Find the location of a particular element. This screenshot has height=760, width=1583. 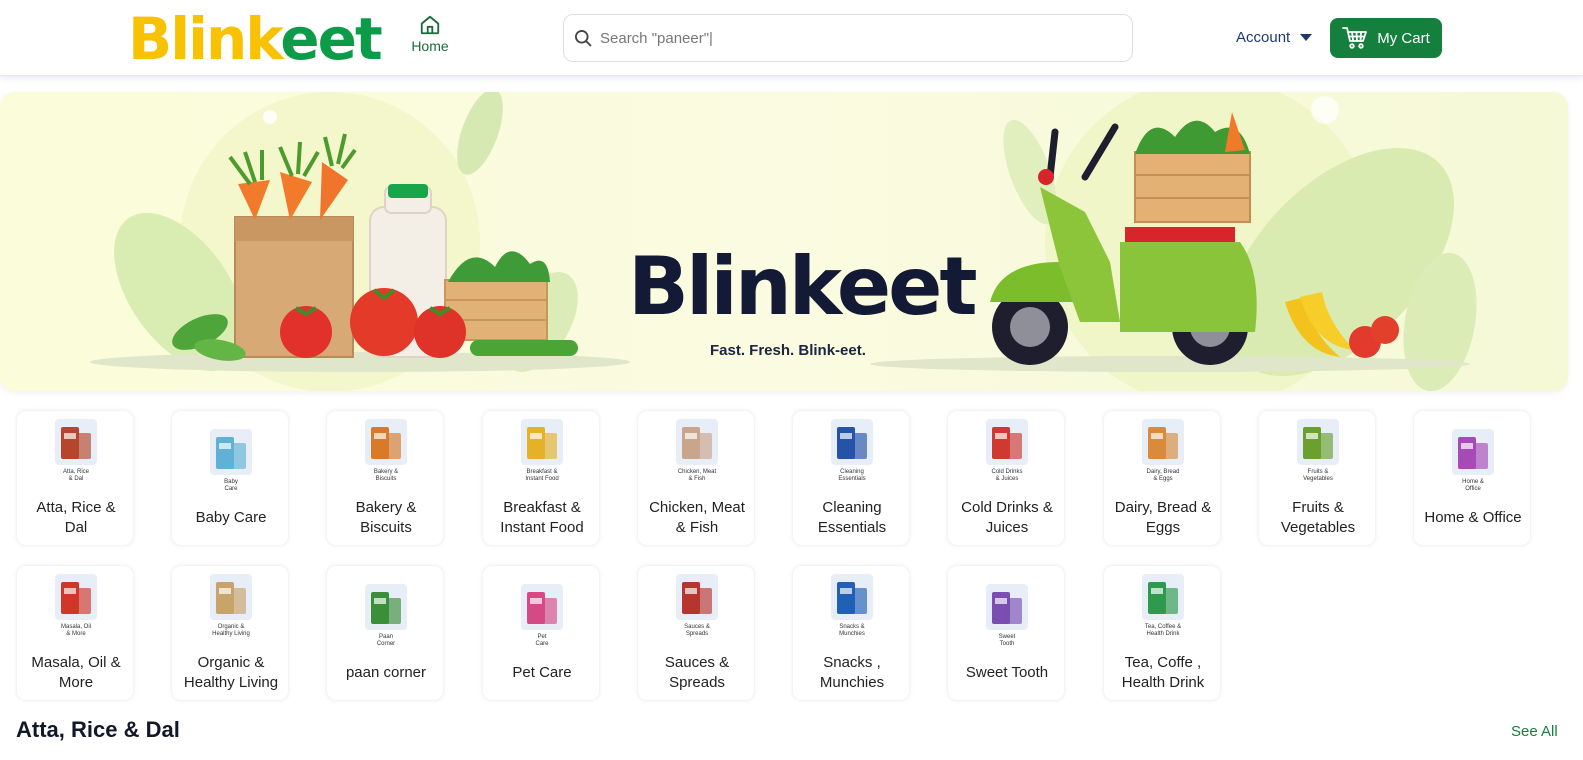

category-card: Snacks & Munchies Snacks , Munchies is located at coordinates (851, 633).